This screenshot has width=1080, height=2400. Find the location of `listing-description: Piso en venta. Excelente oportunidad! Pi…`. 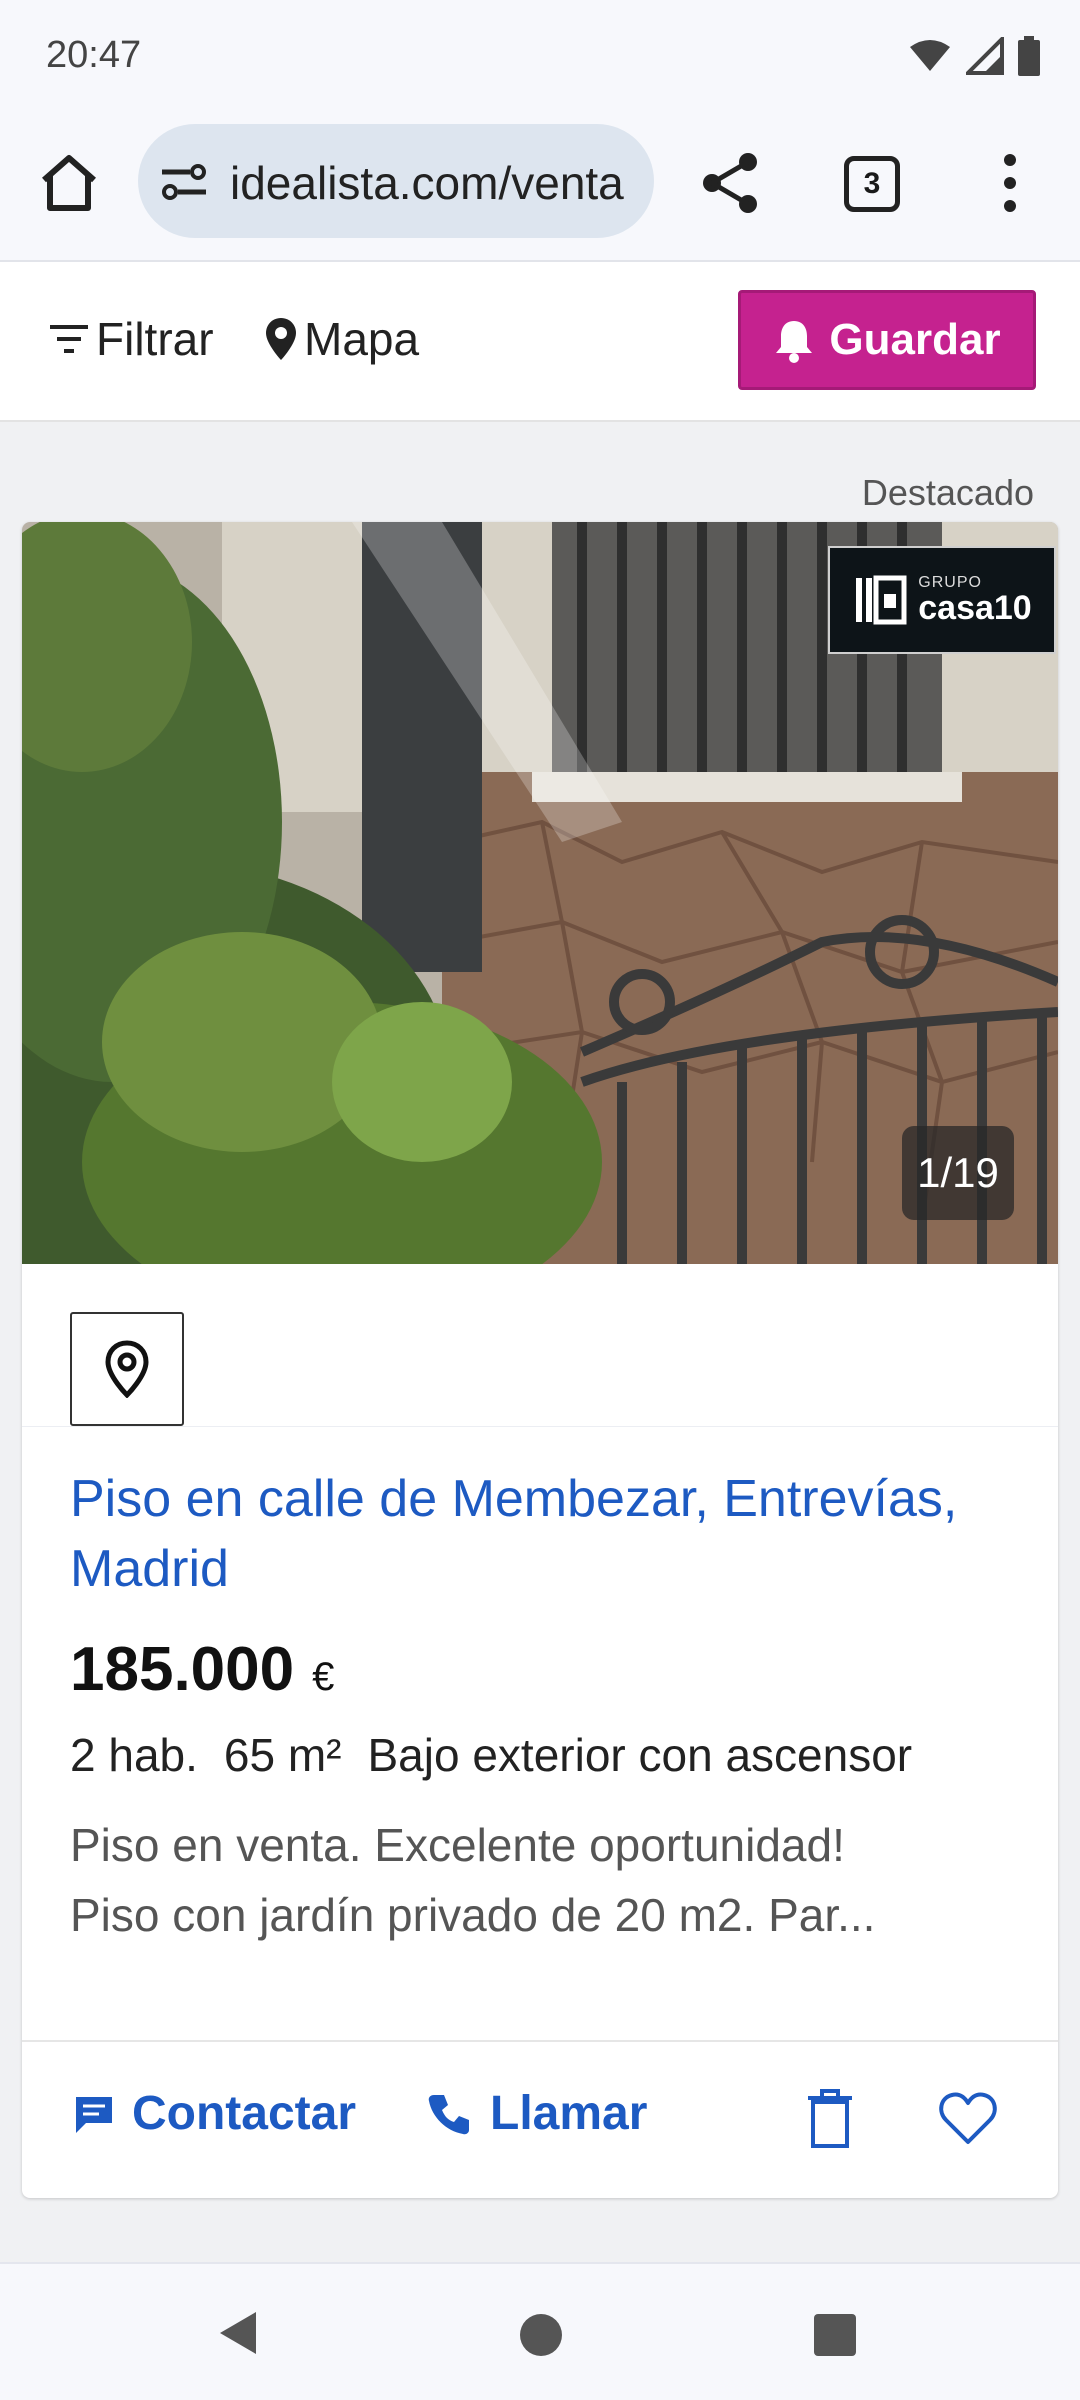

listing-description: Piso en venta. Excelente oportunidad! Pi… is located at coordinates (540, 1880).